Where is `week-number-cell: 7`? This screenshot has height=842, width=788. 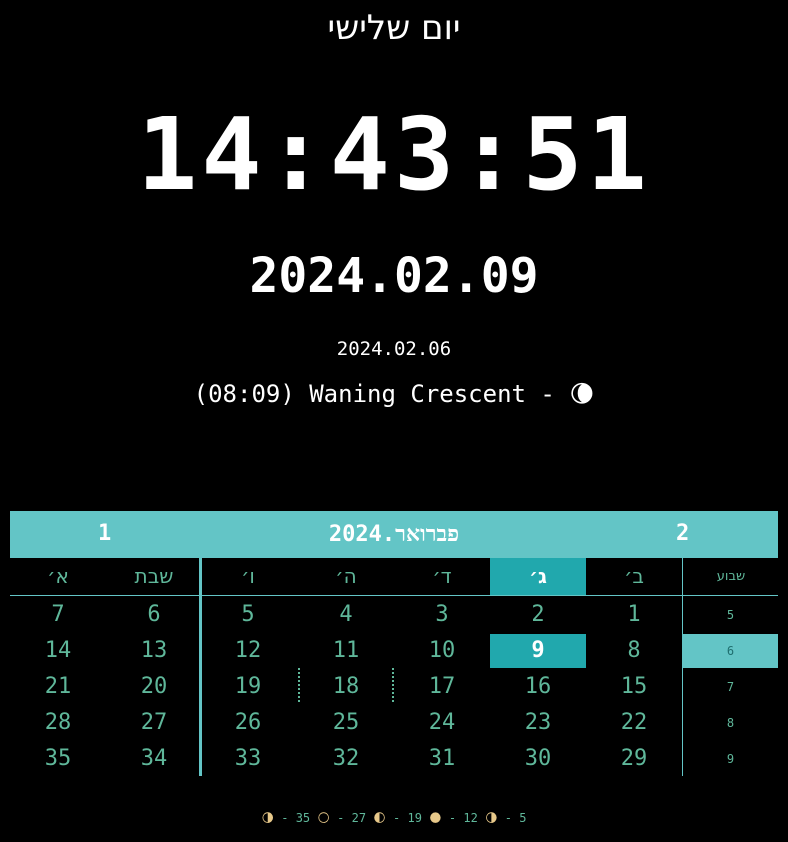 week-number-cell: 7 is located at coordinates (730, 687).